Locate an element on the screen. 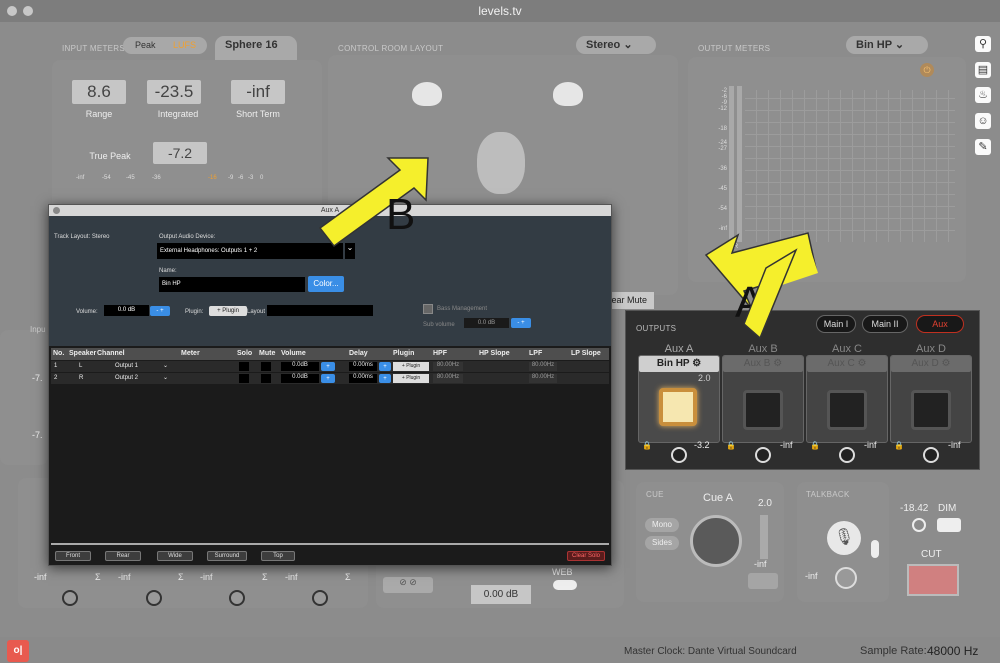 Image resolution: width=1000 pixels, height=663 pixels. row-channel: Output 1 is located at coordinates (126, 366).